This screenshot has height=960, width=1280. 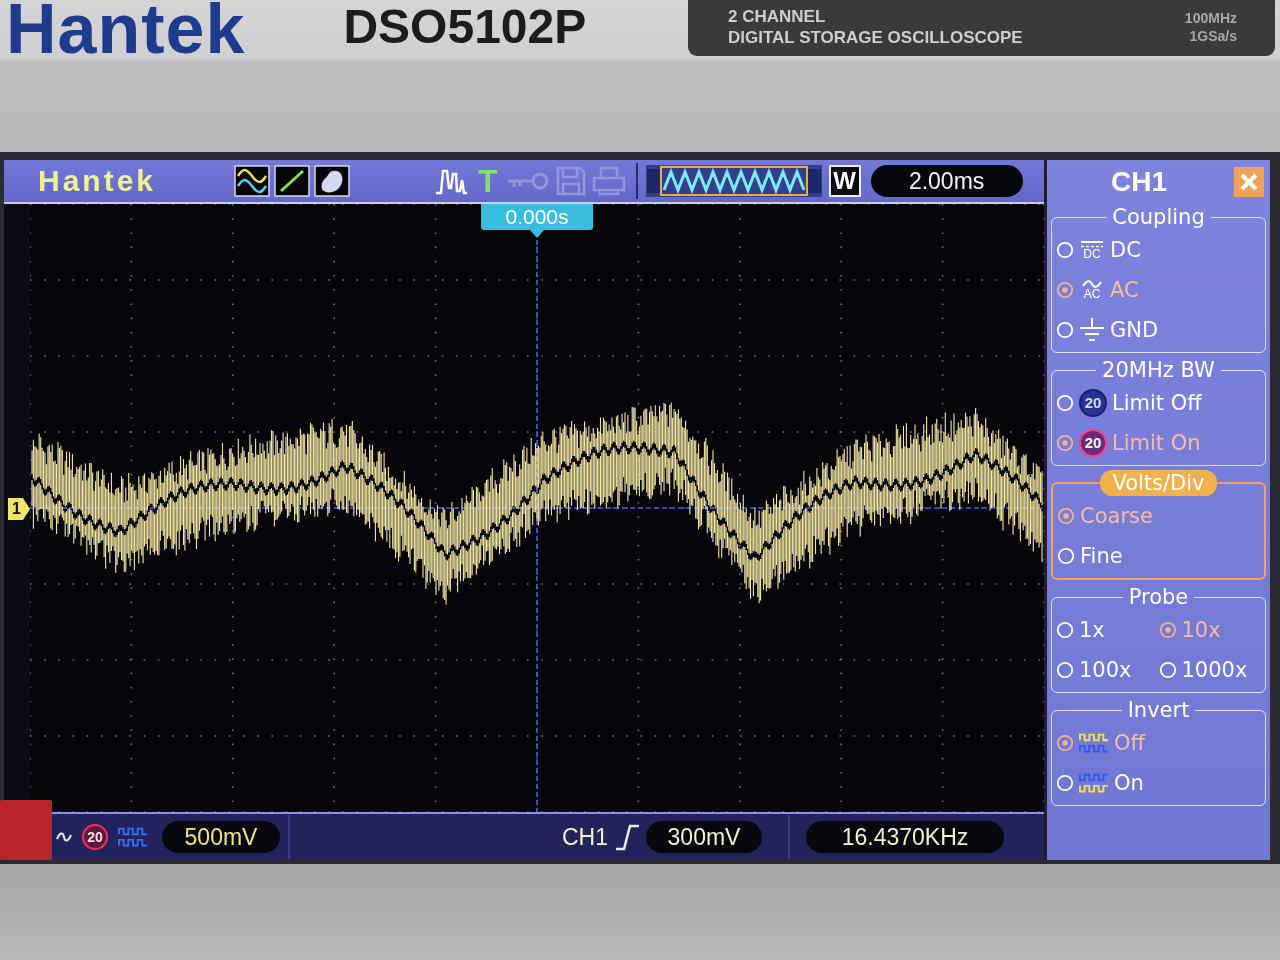 I want to click on radio-option: 1x, so click(x=1107, y=630).